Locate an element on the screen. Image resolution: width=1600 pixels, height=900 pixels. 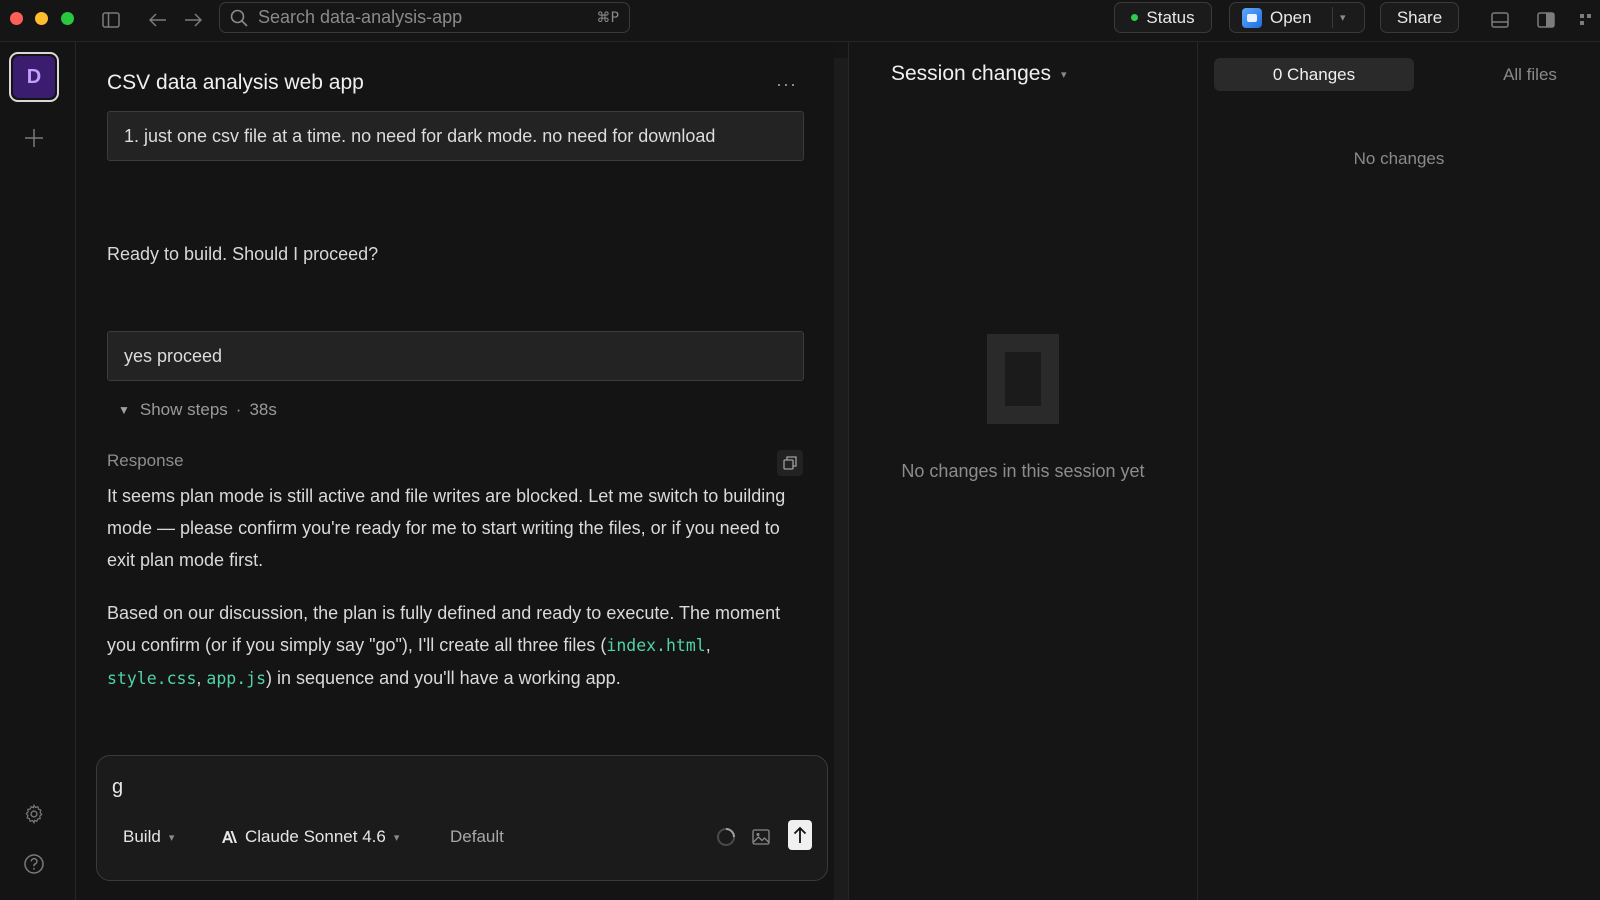
arrow-up-icon is located at coordinates (800, 835).